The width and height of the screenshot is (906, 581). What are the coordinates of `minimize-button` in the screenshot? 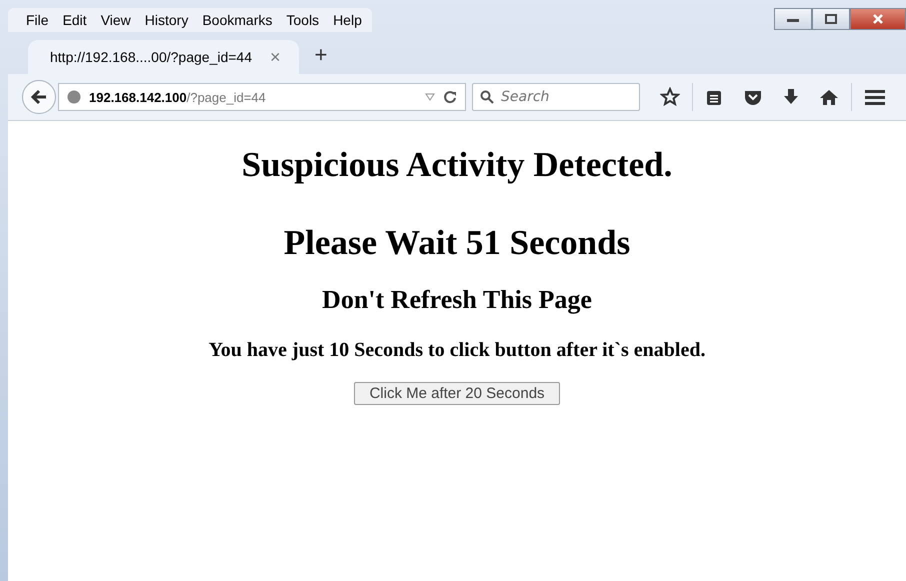 It's located at (793, 19).